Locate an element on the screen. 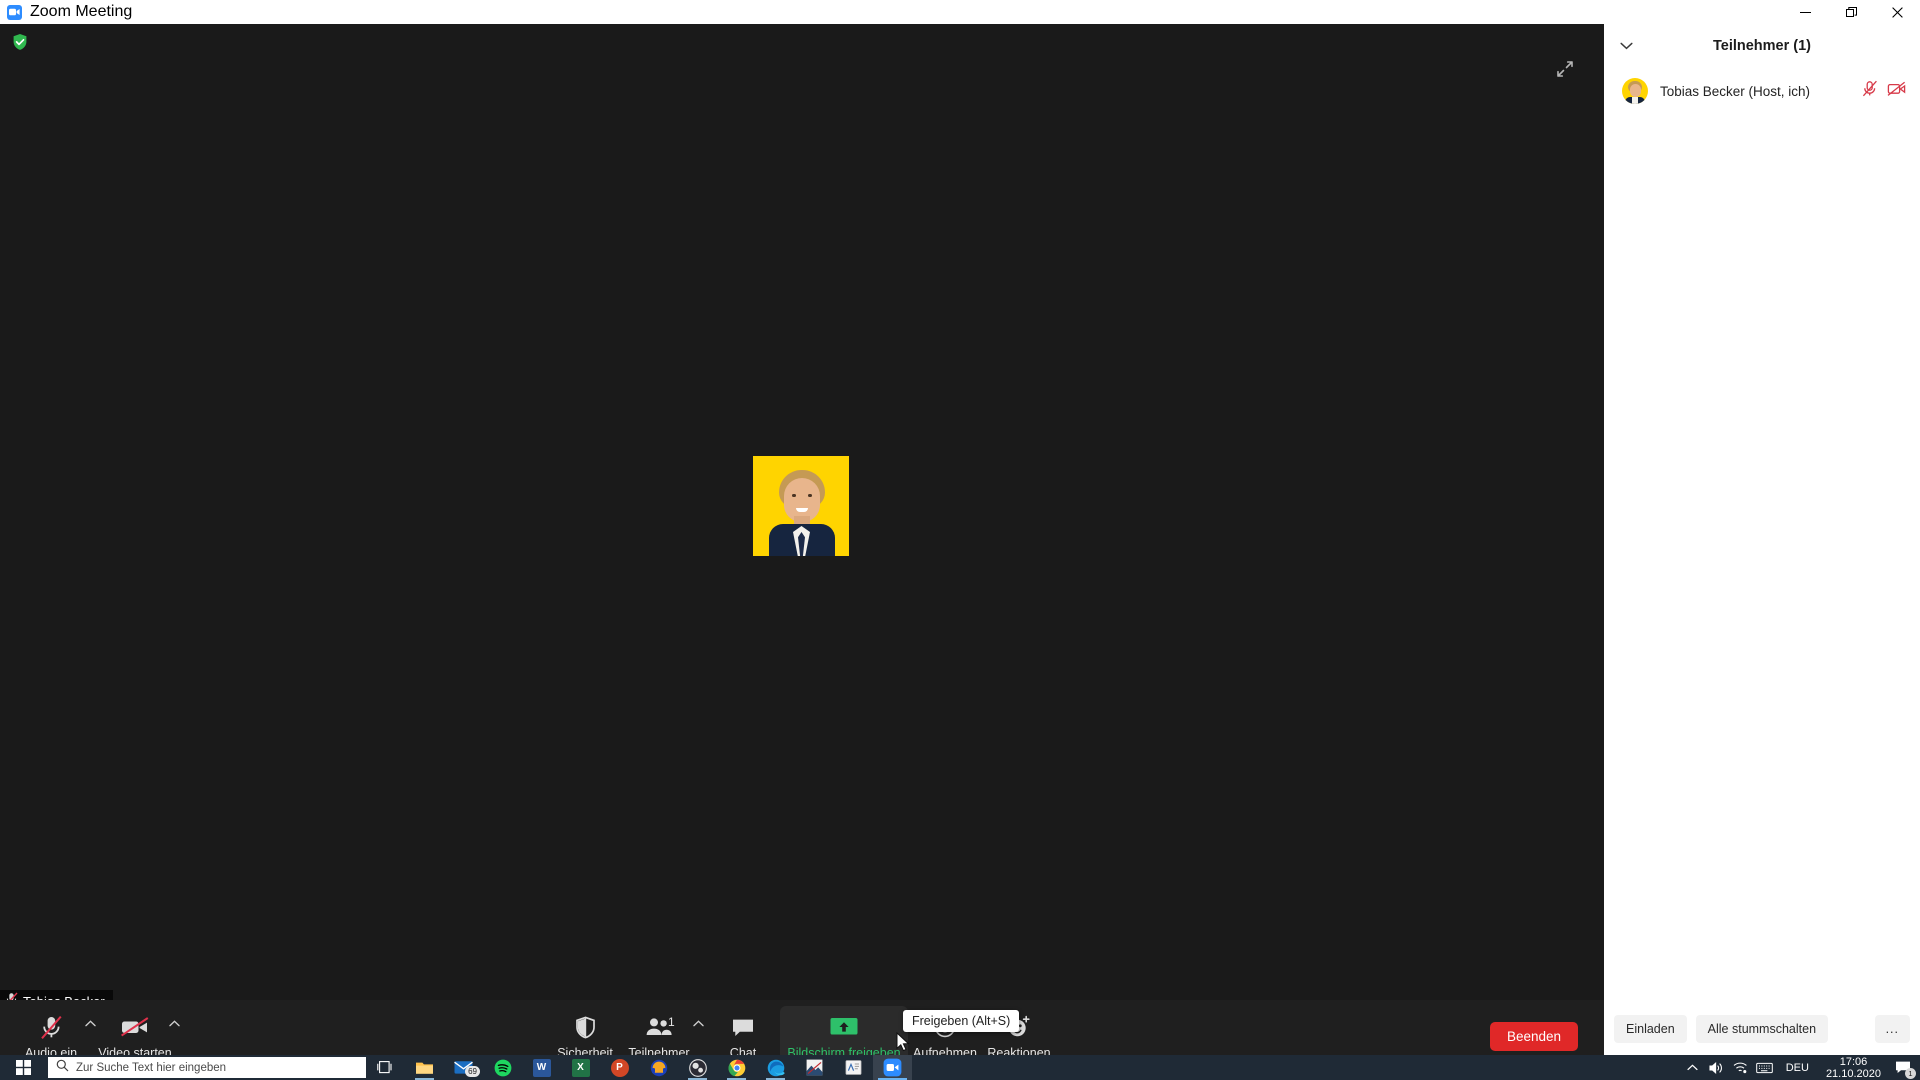 The image size is (1920, 1080). spotify-icon is located at coordinates (502, 1067).